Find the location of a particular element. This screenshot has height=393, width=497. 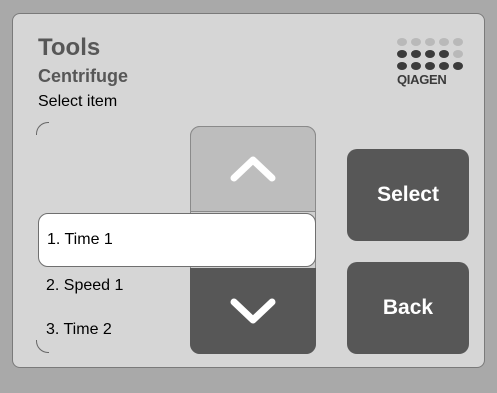

list-item-label: 2. Speed 1 is located at coordinates (85, 285).